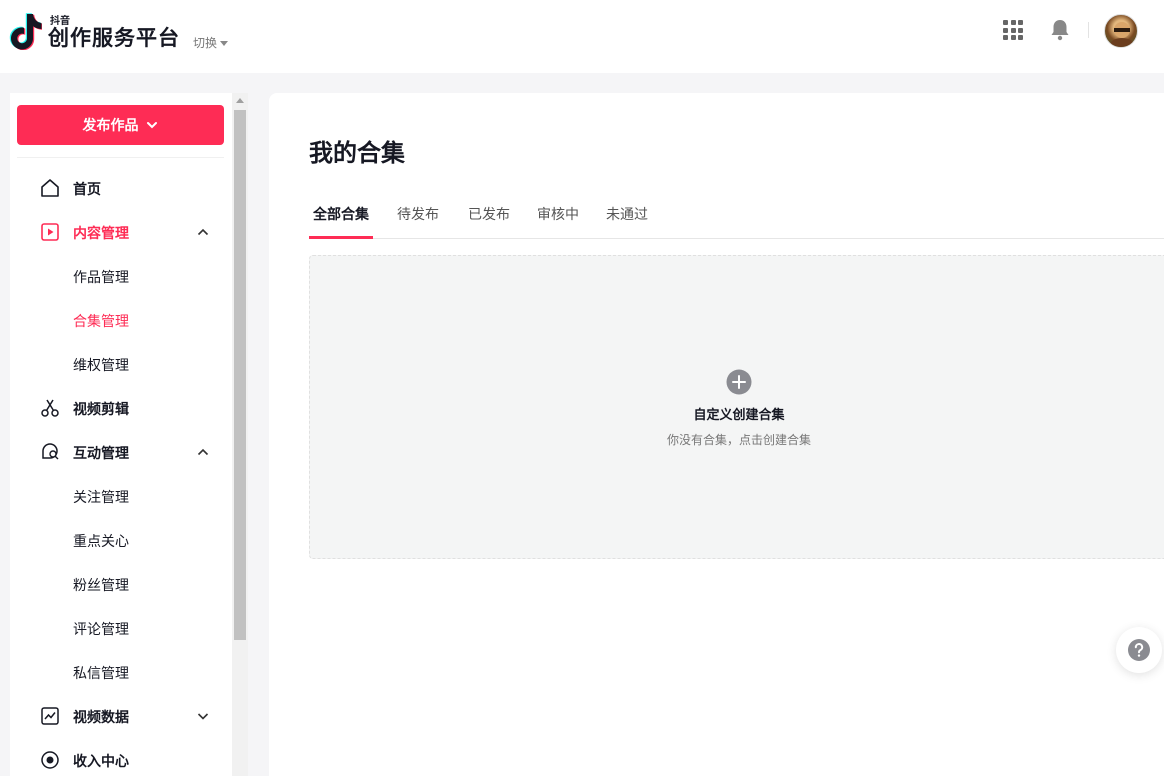 The image size is (1164, 776). I want to click on sidebar-item-video-editing: 视频剪辑, so click(121, 408).